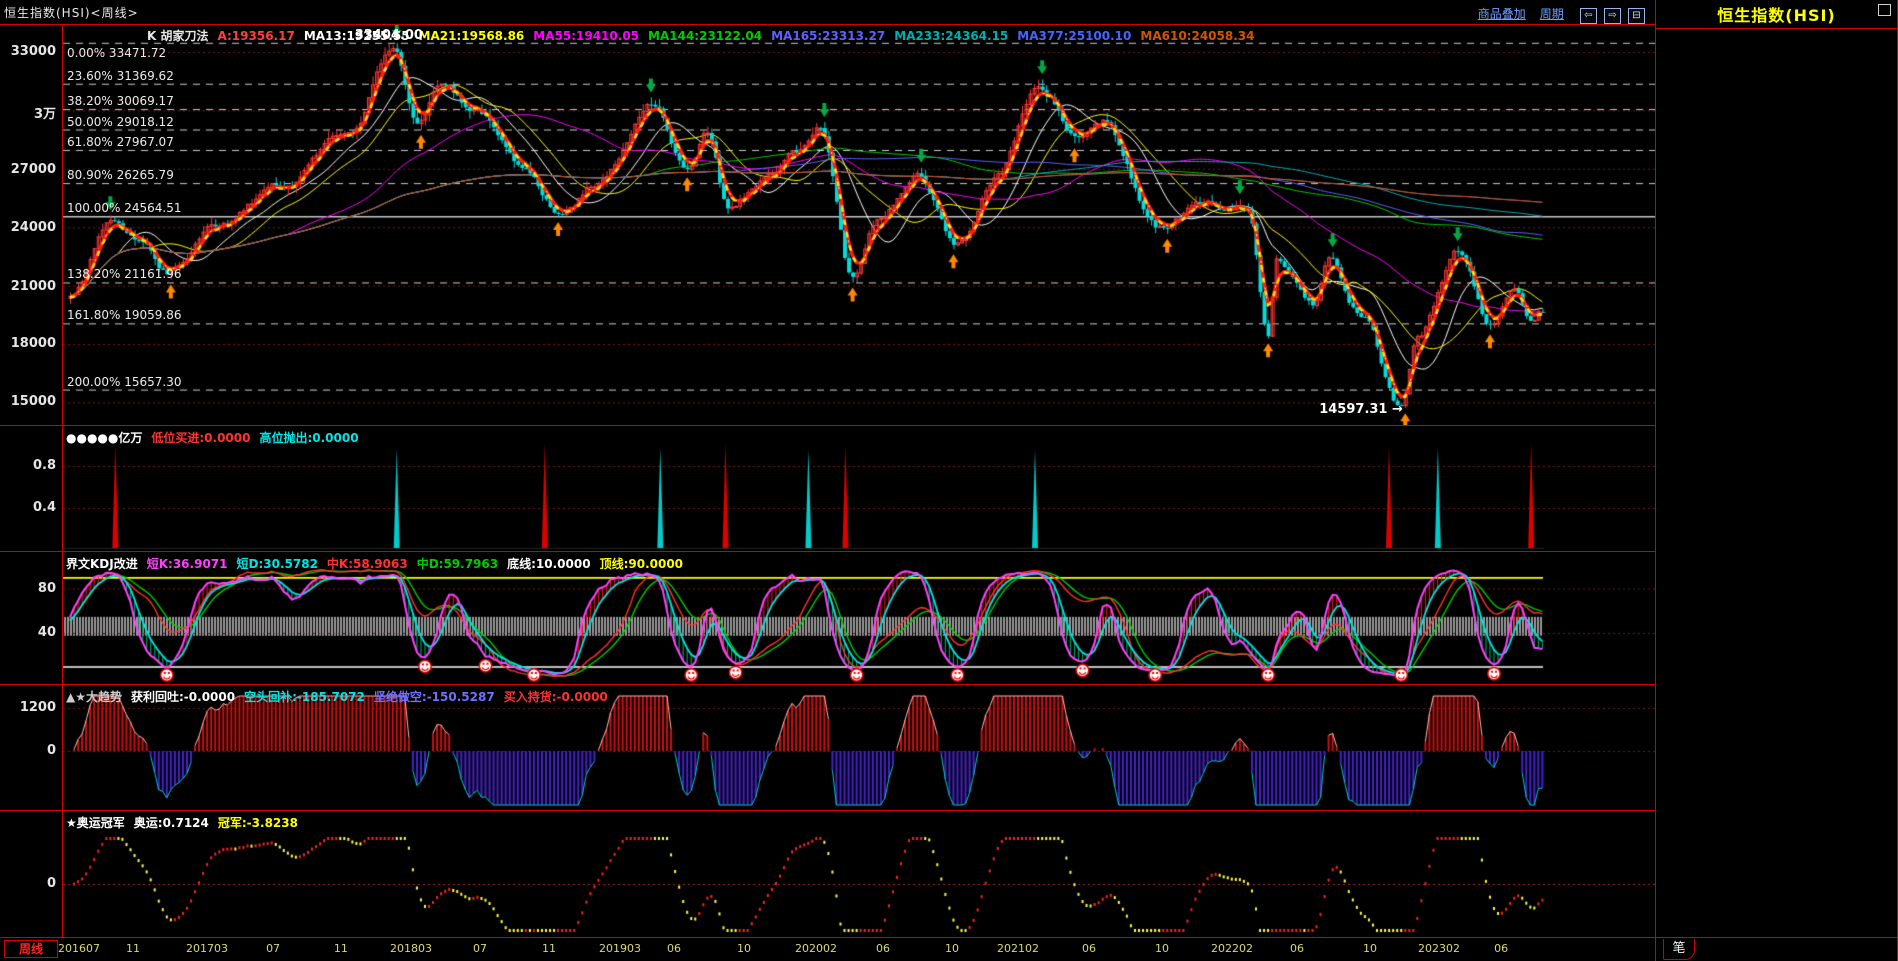  I want to click on y-axis-label: 0.4, so click(44, 507).